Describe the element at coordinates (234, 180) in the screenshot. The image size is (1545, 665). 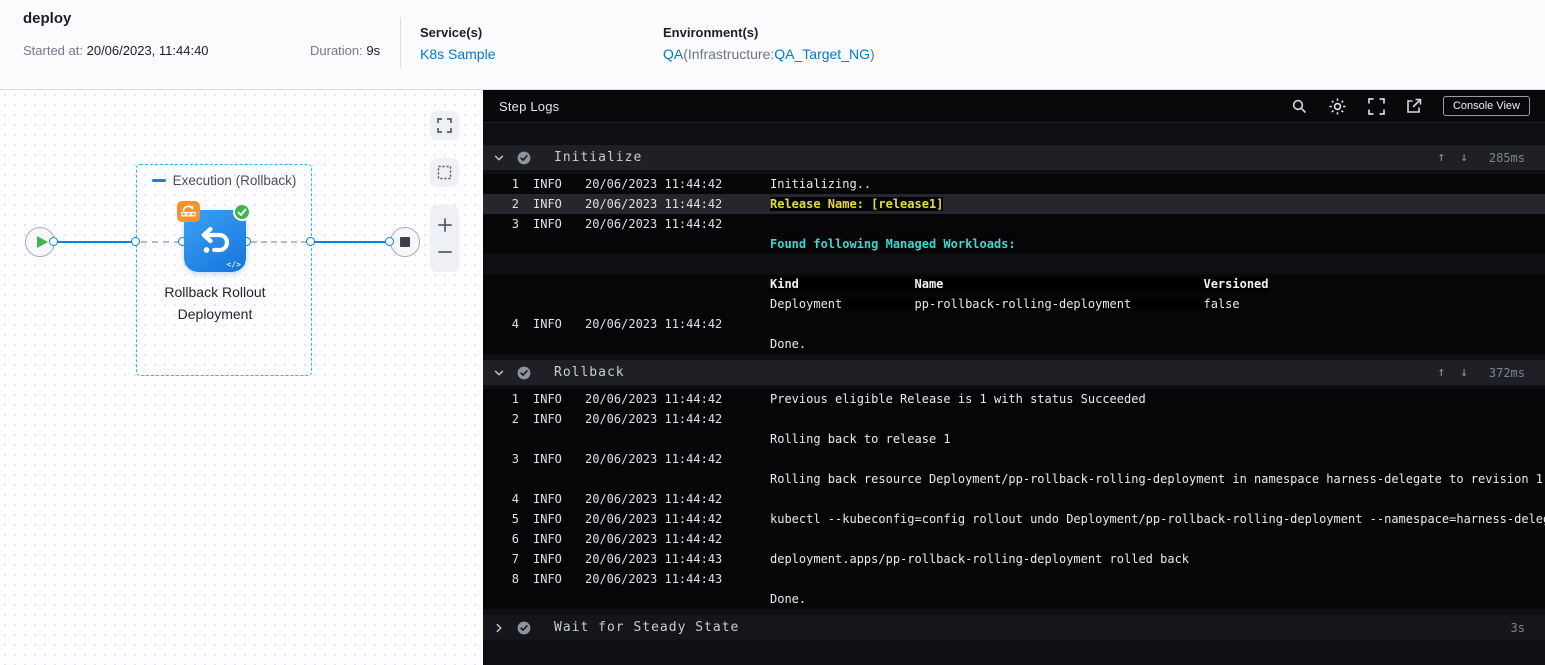
I see `execution-group-label: Execution (Rollback)` at that location.